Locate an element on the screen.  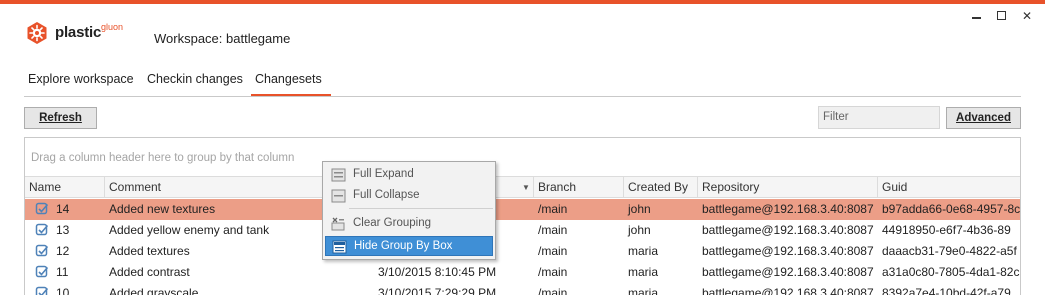
brand-subtitle: gluon is located at coordinates (112, 27).